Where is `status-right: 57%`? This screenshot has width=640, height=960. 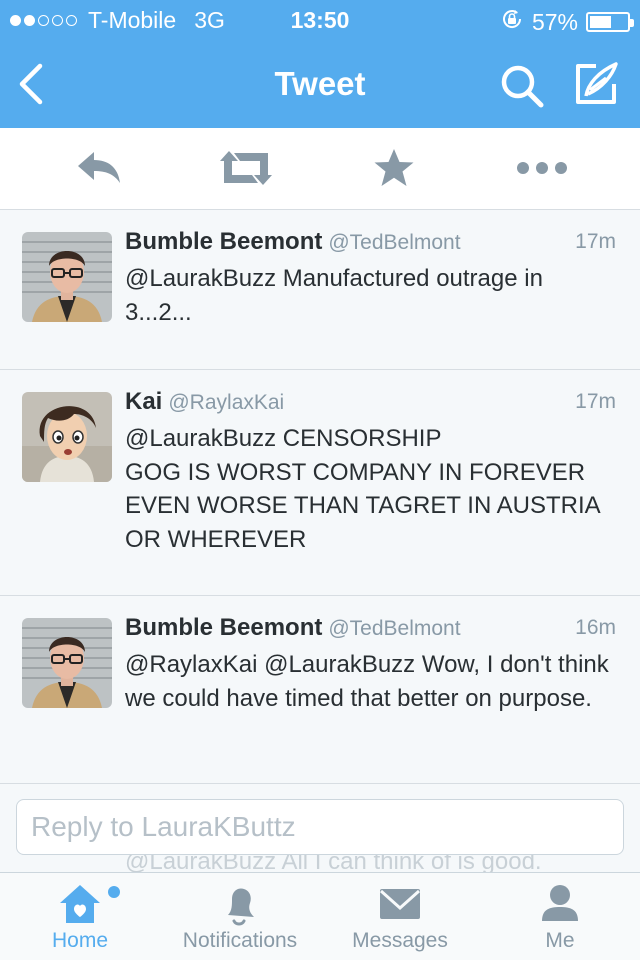 status-right: 57% is located at coordinates (567, 22).